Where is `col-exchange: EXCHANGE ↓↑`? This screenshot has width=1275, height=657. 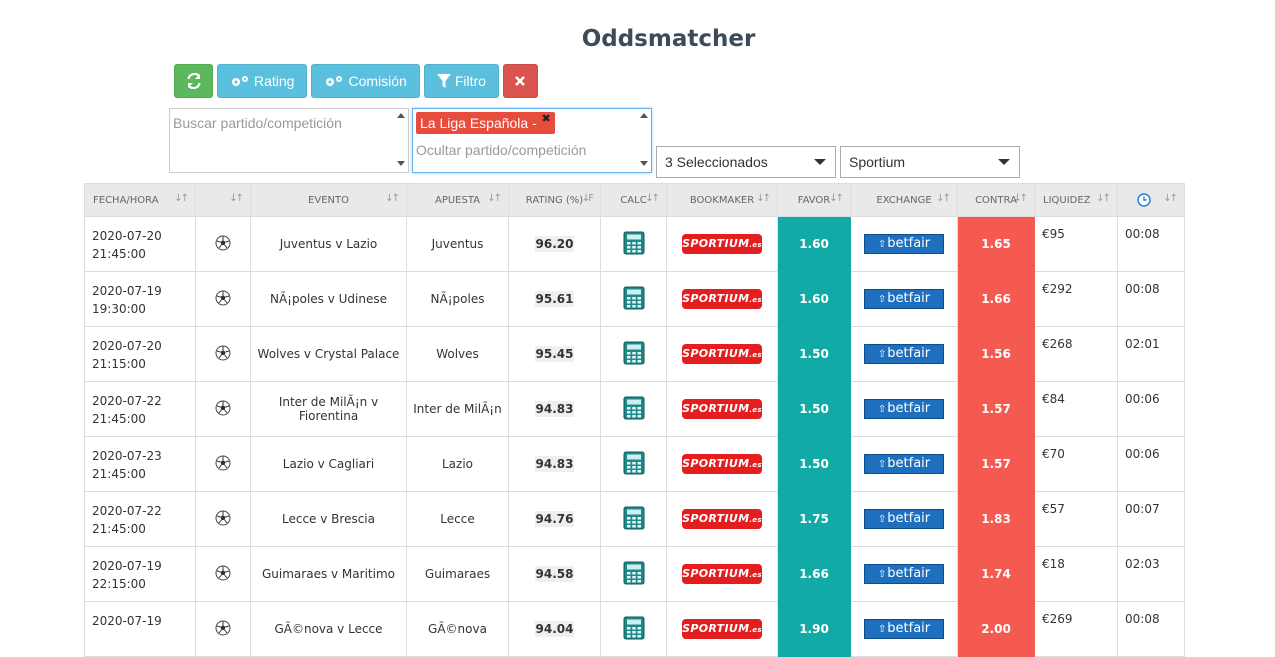
col-exchange: EXCHANGE ↓↑ is located at coordinates (904, 200).